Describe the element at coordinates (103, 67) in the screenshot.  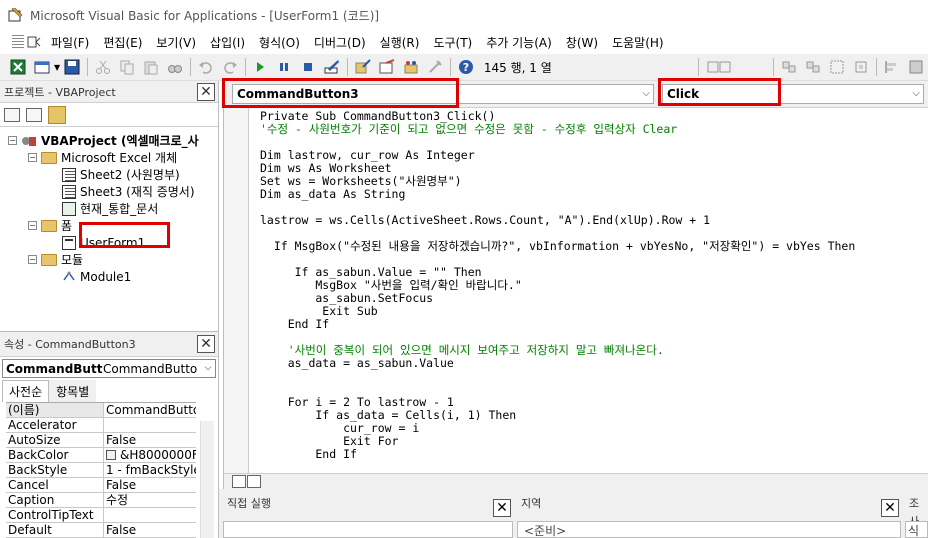
I see `cut-icon` at that location.